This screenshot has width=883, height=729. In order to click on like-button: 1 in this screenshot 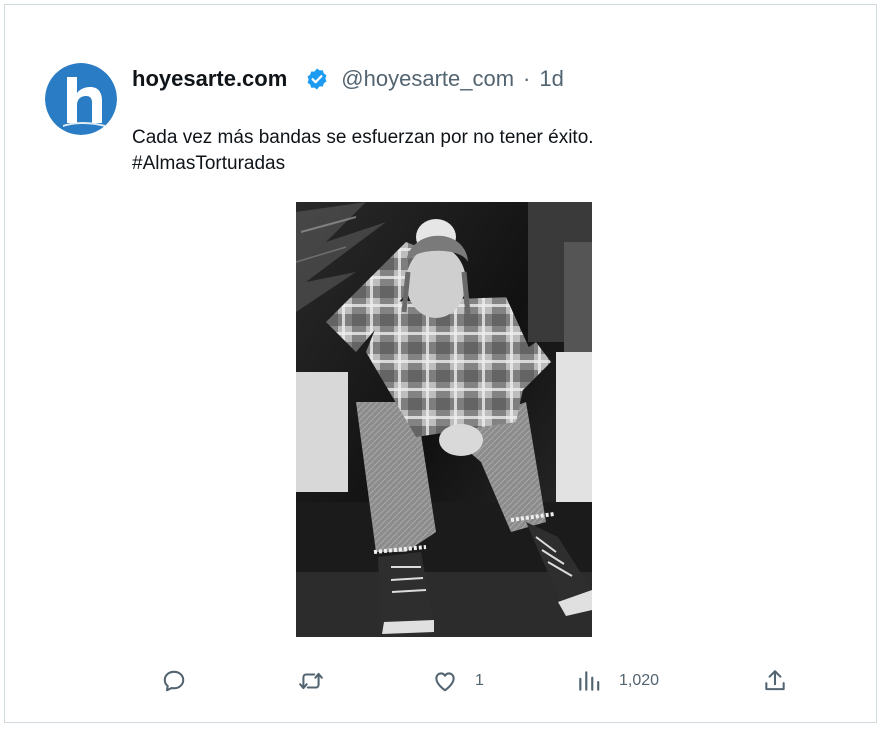, I will do `click(458, 681)`.